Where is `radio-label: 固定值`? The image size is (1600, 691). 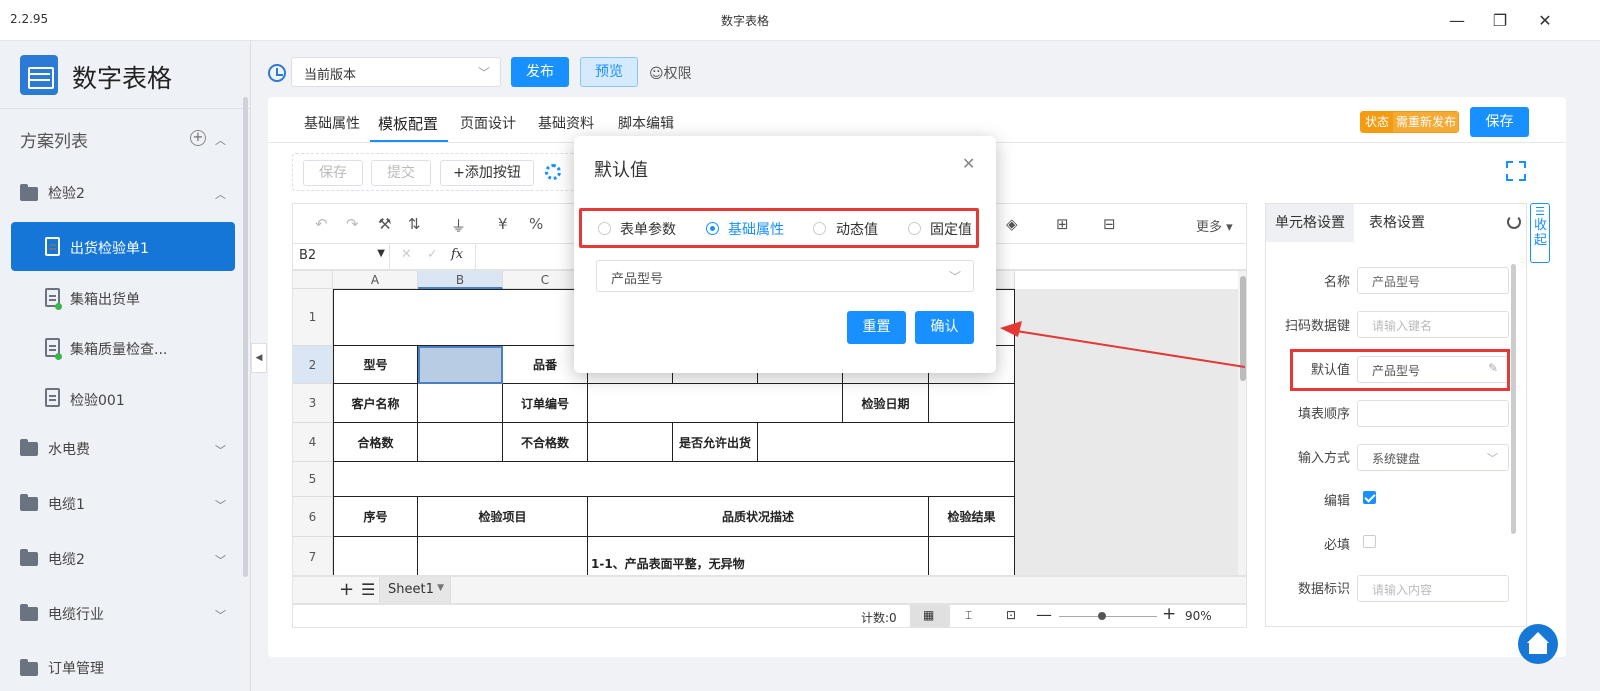
radio-label: 固定值 is located at coordinates (951, 229).